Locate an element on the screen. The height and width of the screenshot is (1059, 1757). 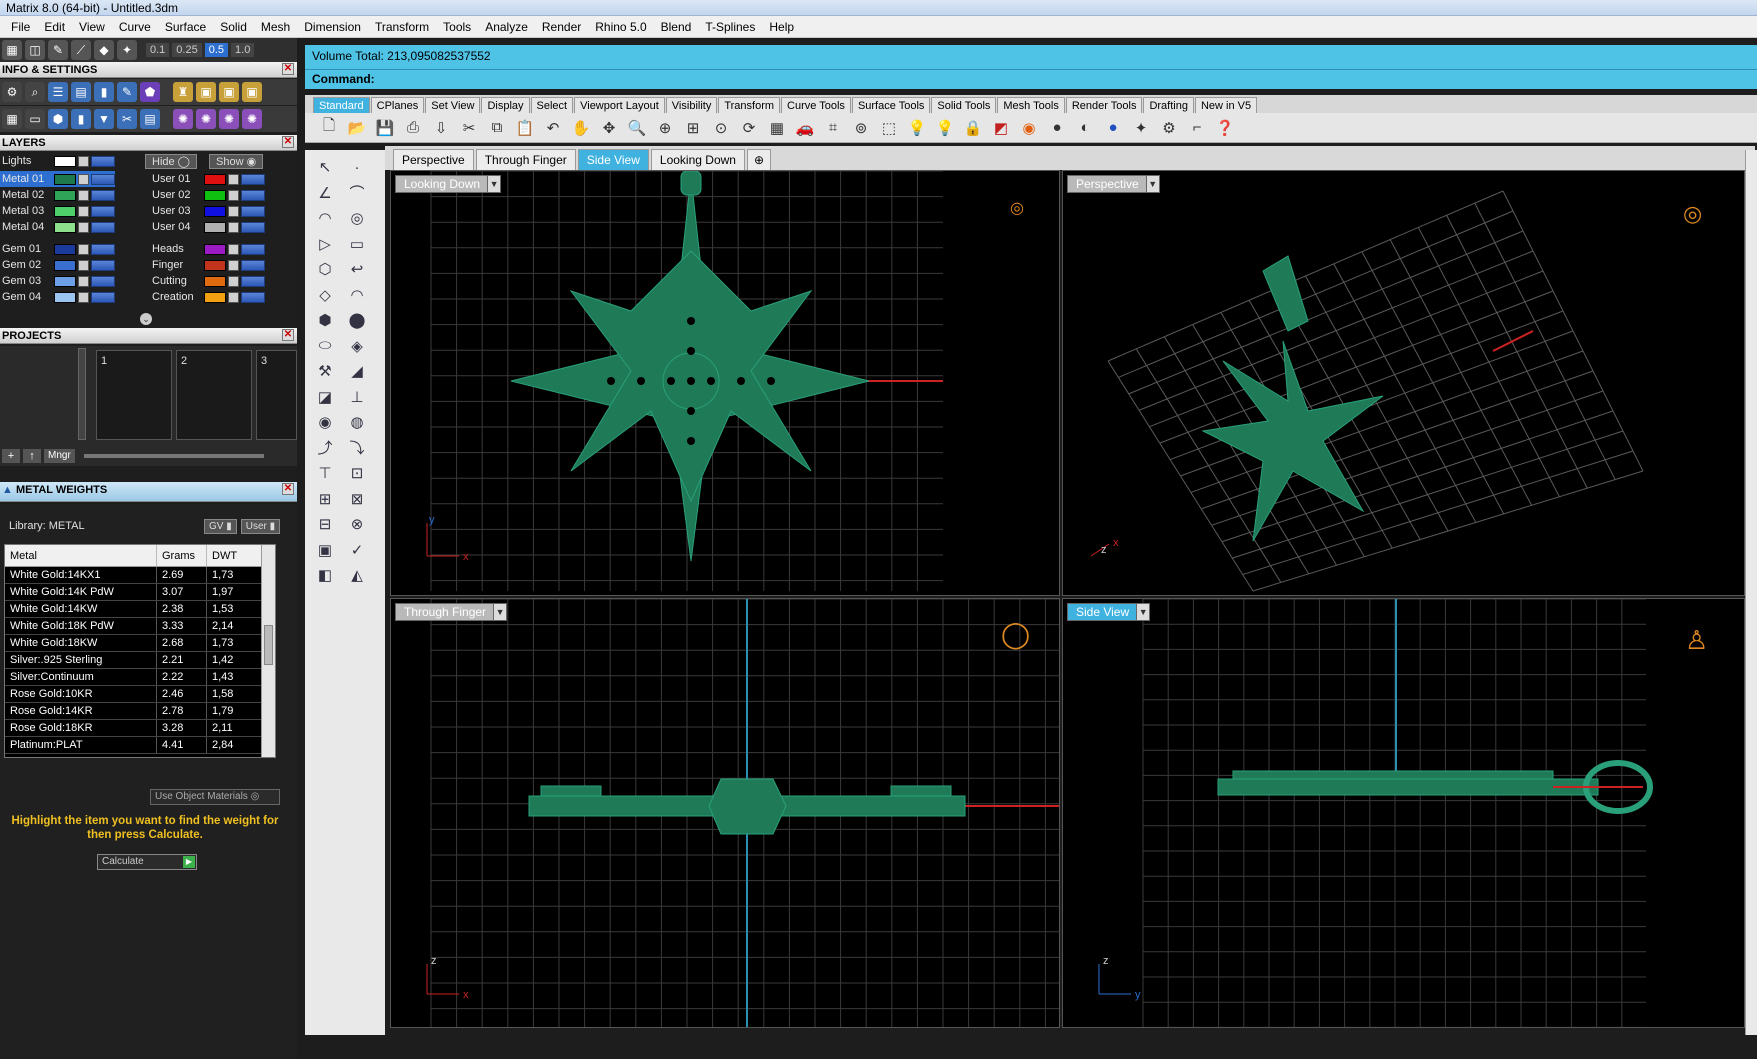
zoom-icon: 🔍 is located at coordinates (637, 128).